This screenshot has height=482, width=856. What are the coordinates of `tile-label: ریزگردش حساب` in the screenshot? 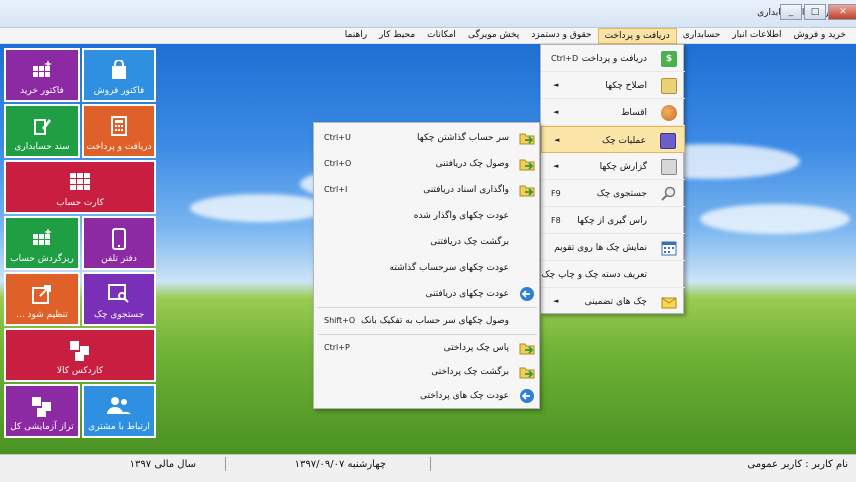 It's located at (42, 259).